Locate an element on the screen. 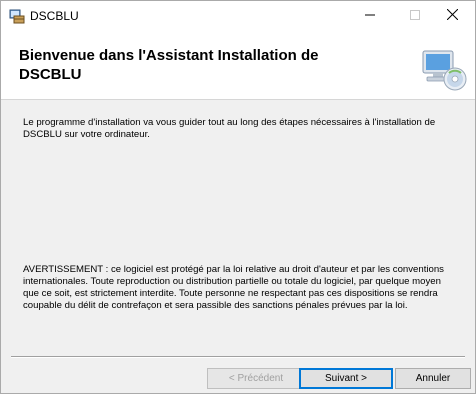 The height and width of the screenshot is (394, 476). minimize-icon is located at coordinates (369, 16).